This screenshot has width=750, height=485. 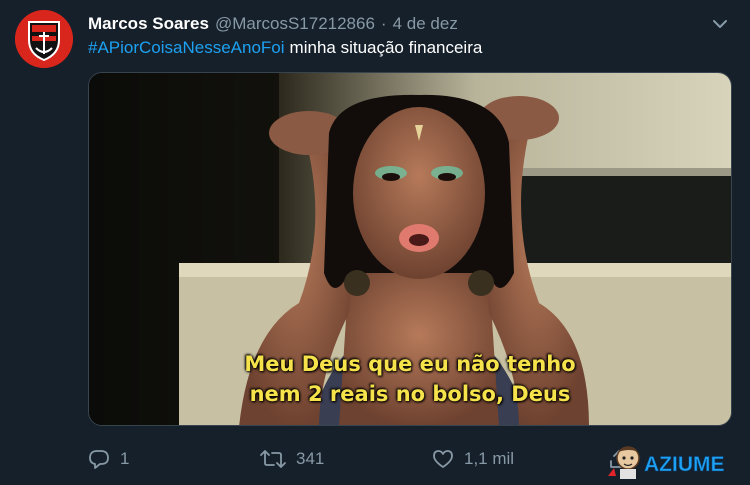 What do you see at coordinates (684, 464) in the screenshot?
I see `watermark-text: AZIUME` at bounding box center [684, 464].